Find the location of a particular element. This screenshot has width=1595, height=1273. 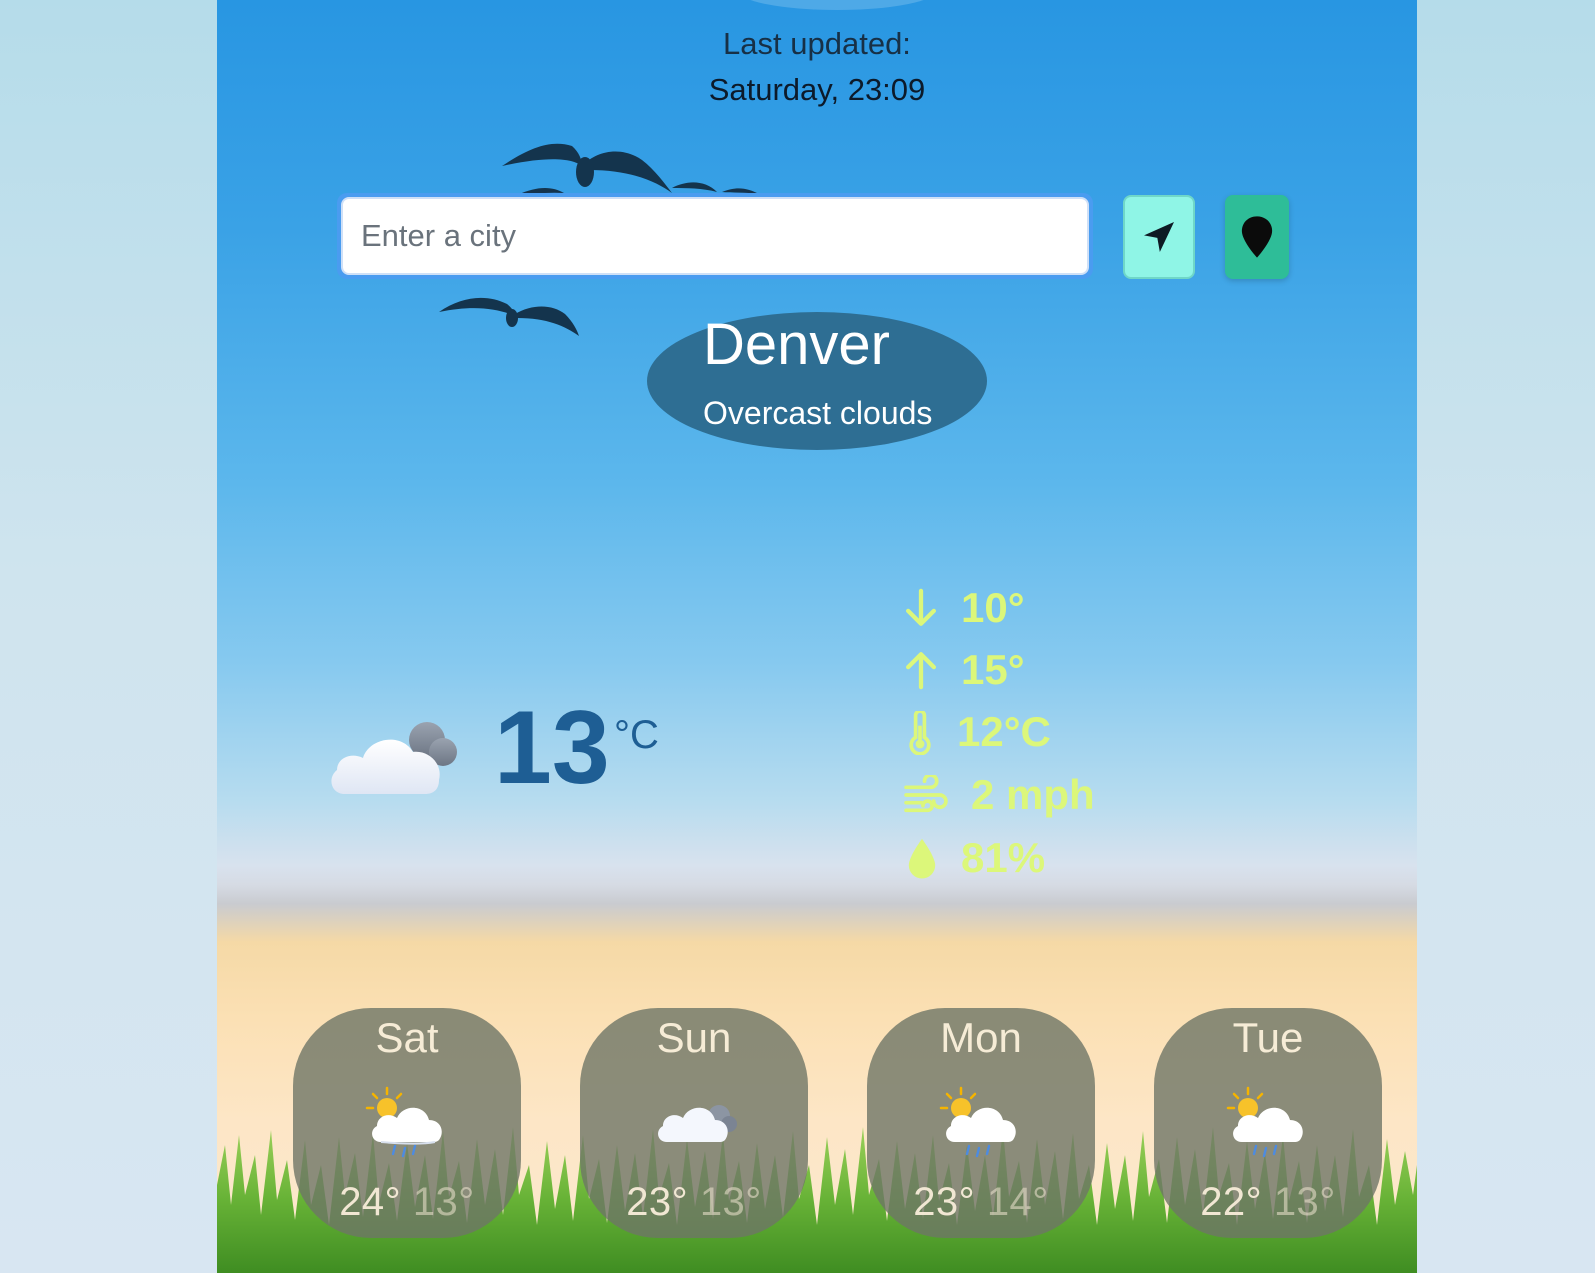

forecast-high: 24° is located at coordinates (370, 1202).